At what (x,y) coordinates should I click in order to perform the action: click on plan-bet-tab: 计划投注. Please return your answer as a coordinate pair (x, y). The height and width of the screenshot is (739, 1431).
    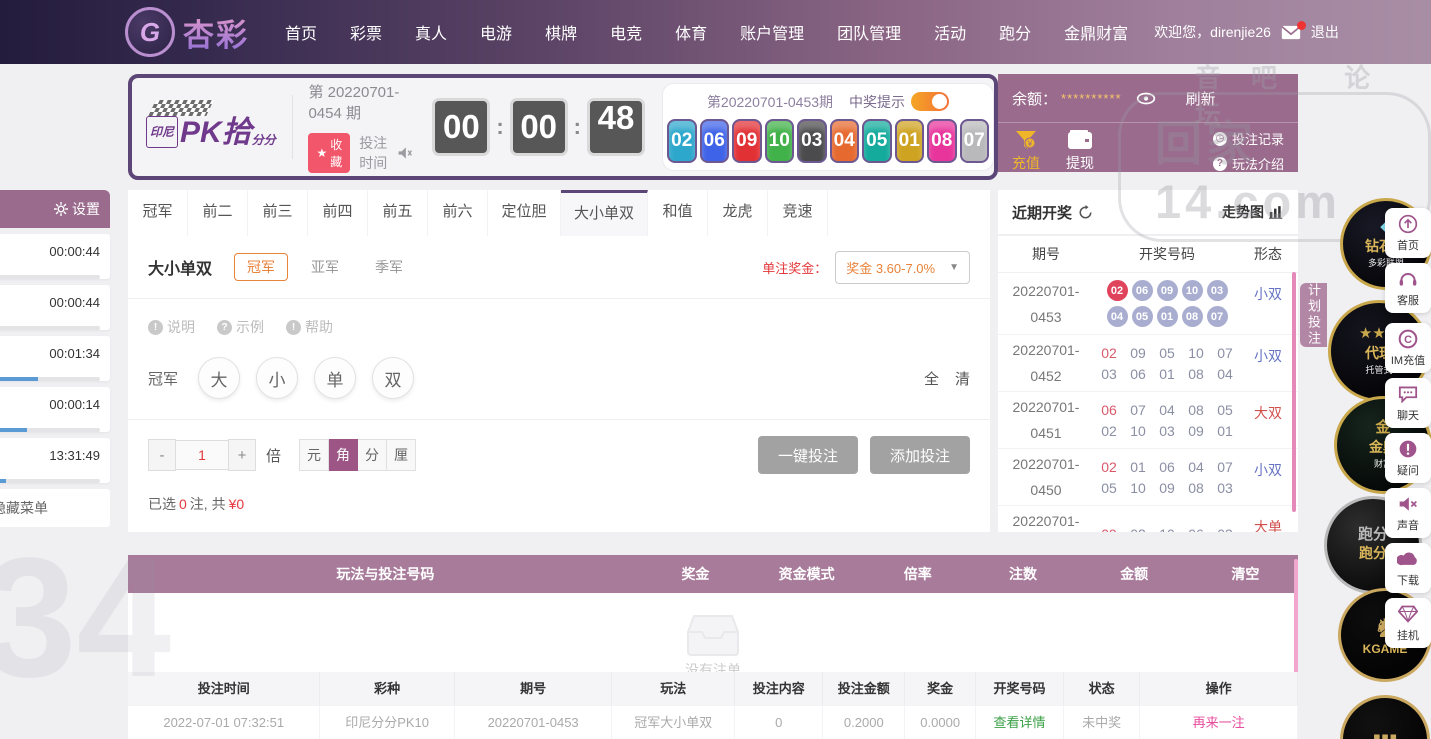
    Looking at the image, I should click on (1313, 315).